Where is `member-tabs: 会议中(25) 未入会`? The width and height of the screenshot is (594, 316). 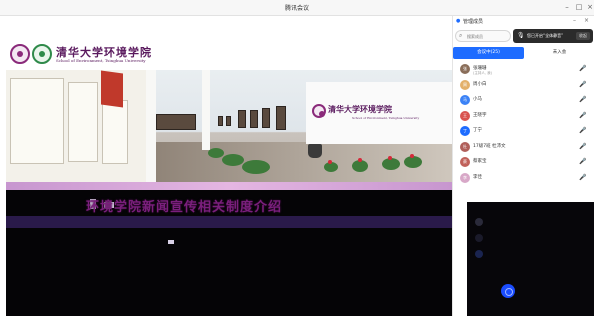 member-tabs: 会议中(25) 未入会 is located at coordinates (523, 53).